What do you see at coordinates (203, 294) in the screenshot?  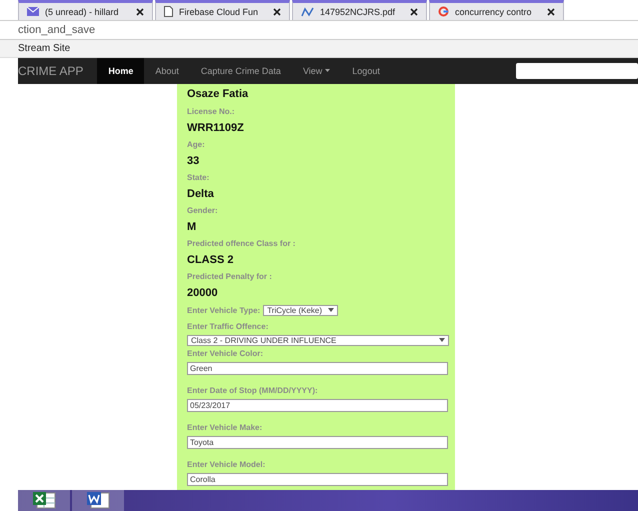 I see `field-value: 20000` at bounding box center [203, 294].